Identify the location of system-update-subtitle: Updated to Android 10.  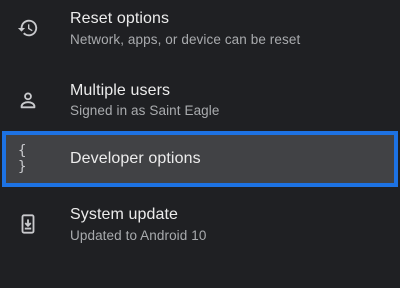
(138, 235).